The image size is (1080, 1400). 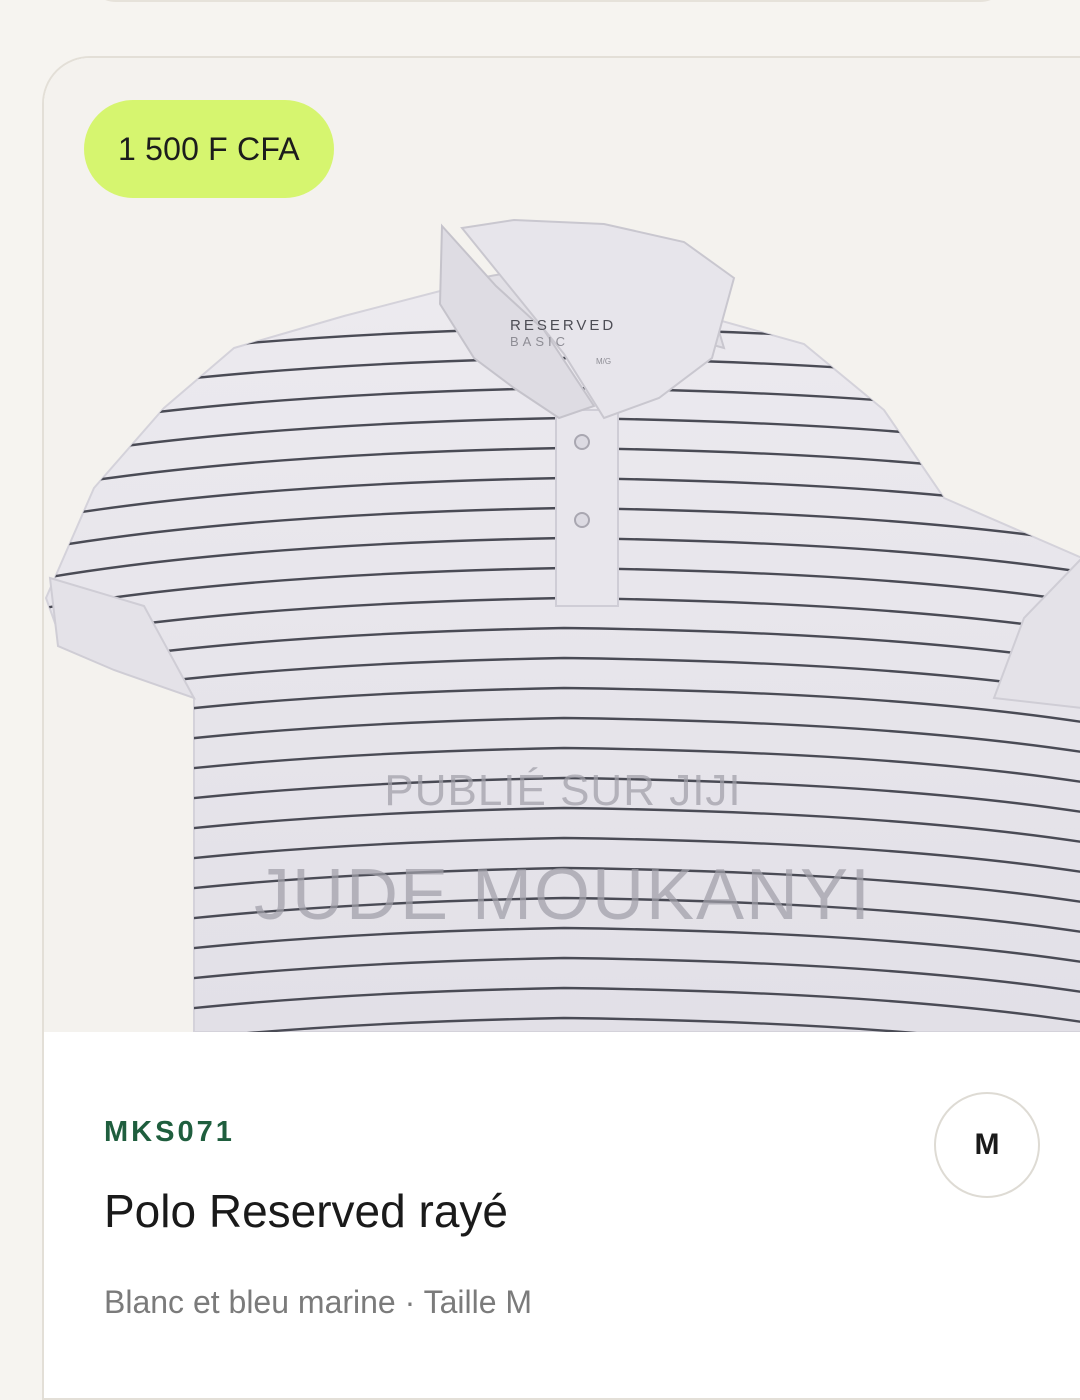 I want to click on listing-subtitle: Blanc et bleu marine · Taille M, so click(x=318, y=1302).